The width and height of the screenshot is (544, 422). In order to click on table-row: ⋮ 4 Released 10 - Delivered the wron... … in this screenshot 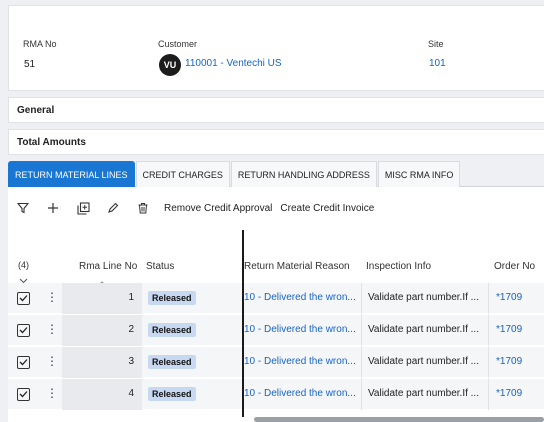, I will do `click(276, 394)`.